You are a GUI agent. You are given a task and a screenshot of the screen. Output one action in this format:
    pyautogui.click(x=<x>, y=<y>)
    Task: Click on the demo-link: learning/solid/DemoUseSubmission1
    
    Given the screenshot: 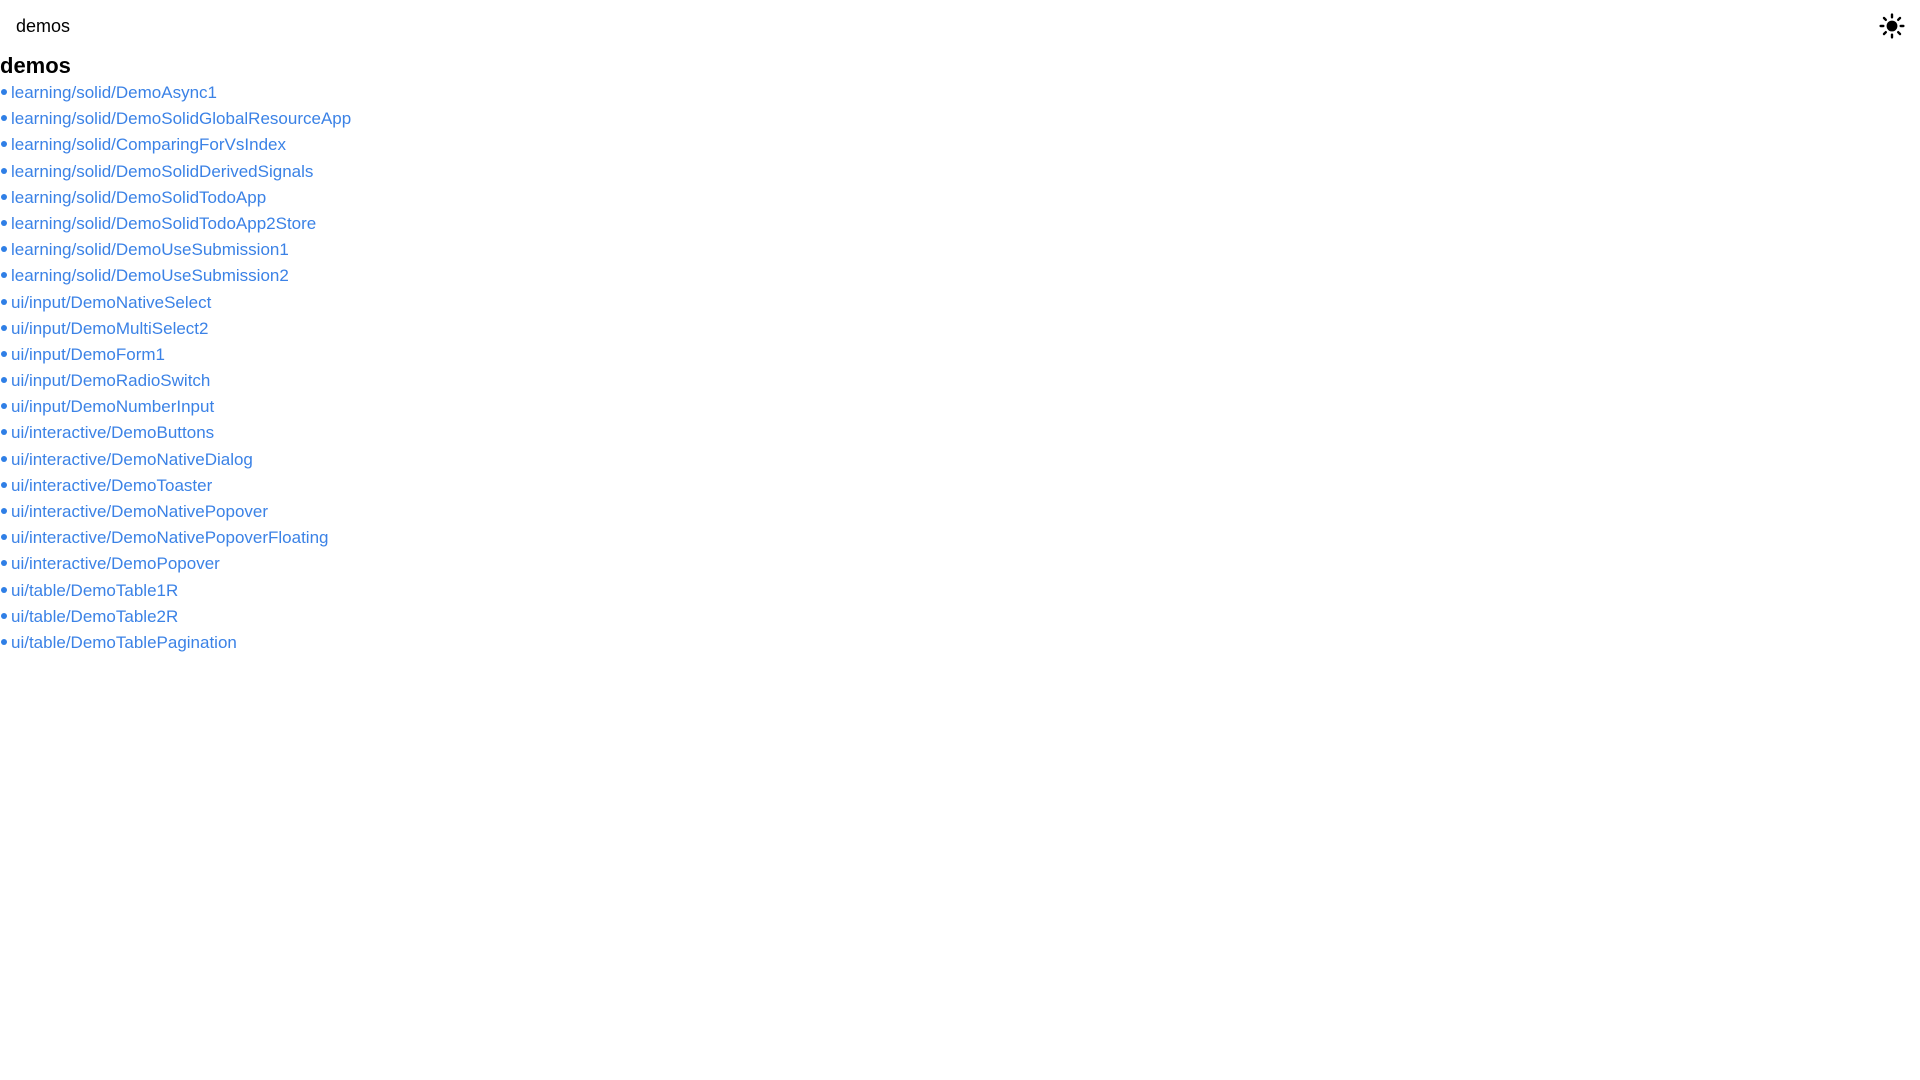 What is the action you would take?
    pyautogui.click(x=150, y=249)
    